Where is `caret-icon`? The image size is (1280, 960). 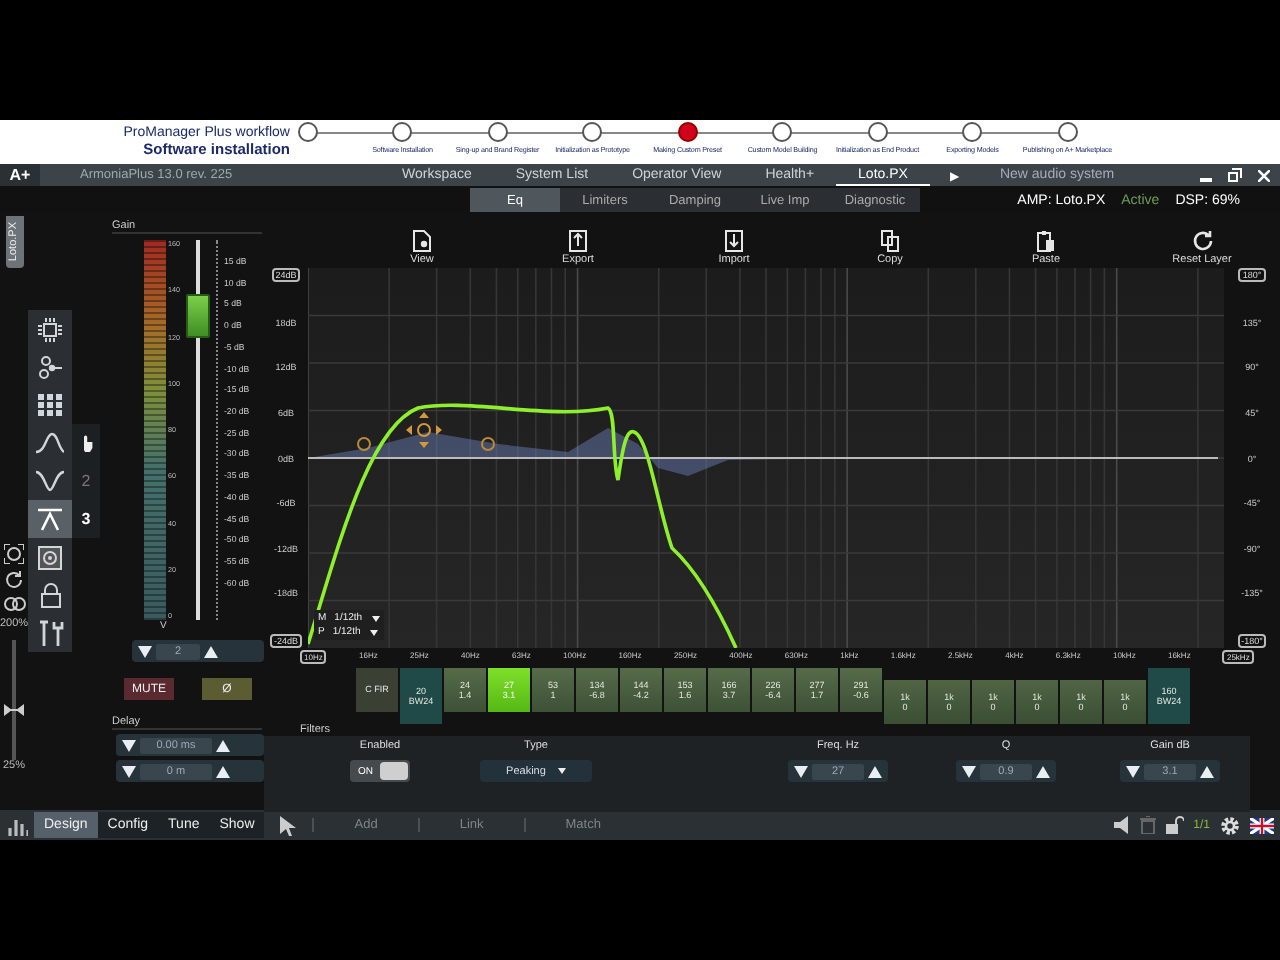
caret-icon is located at coordinates (561, 771).